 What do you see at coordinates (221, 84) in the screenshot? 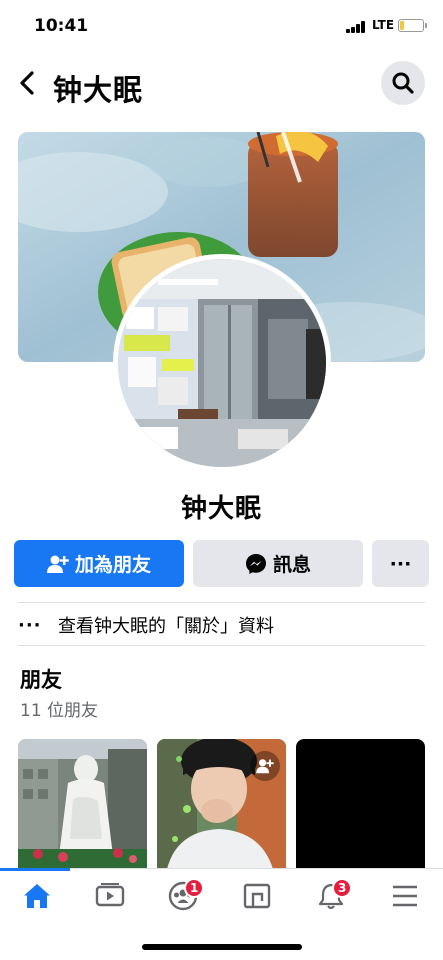
I see `profile-header: 钟大眠` at bounding box center [221, 84].